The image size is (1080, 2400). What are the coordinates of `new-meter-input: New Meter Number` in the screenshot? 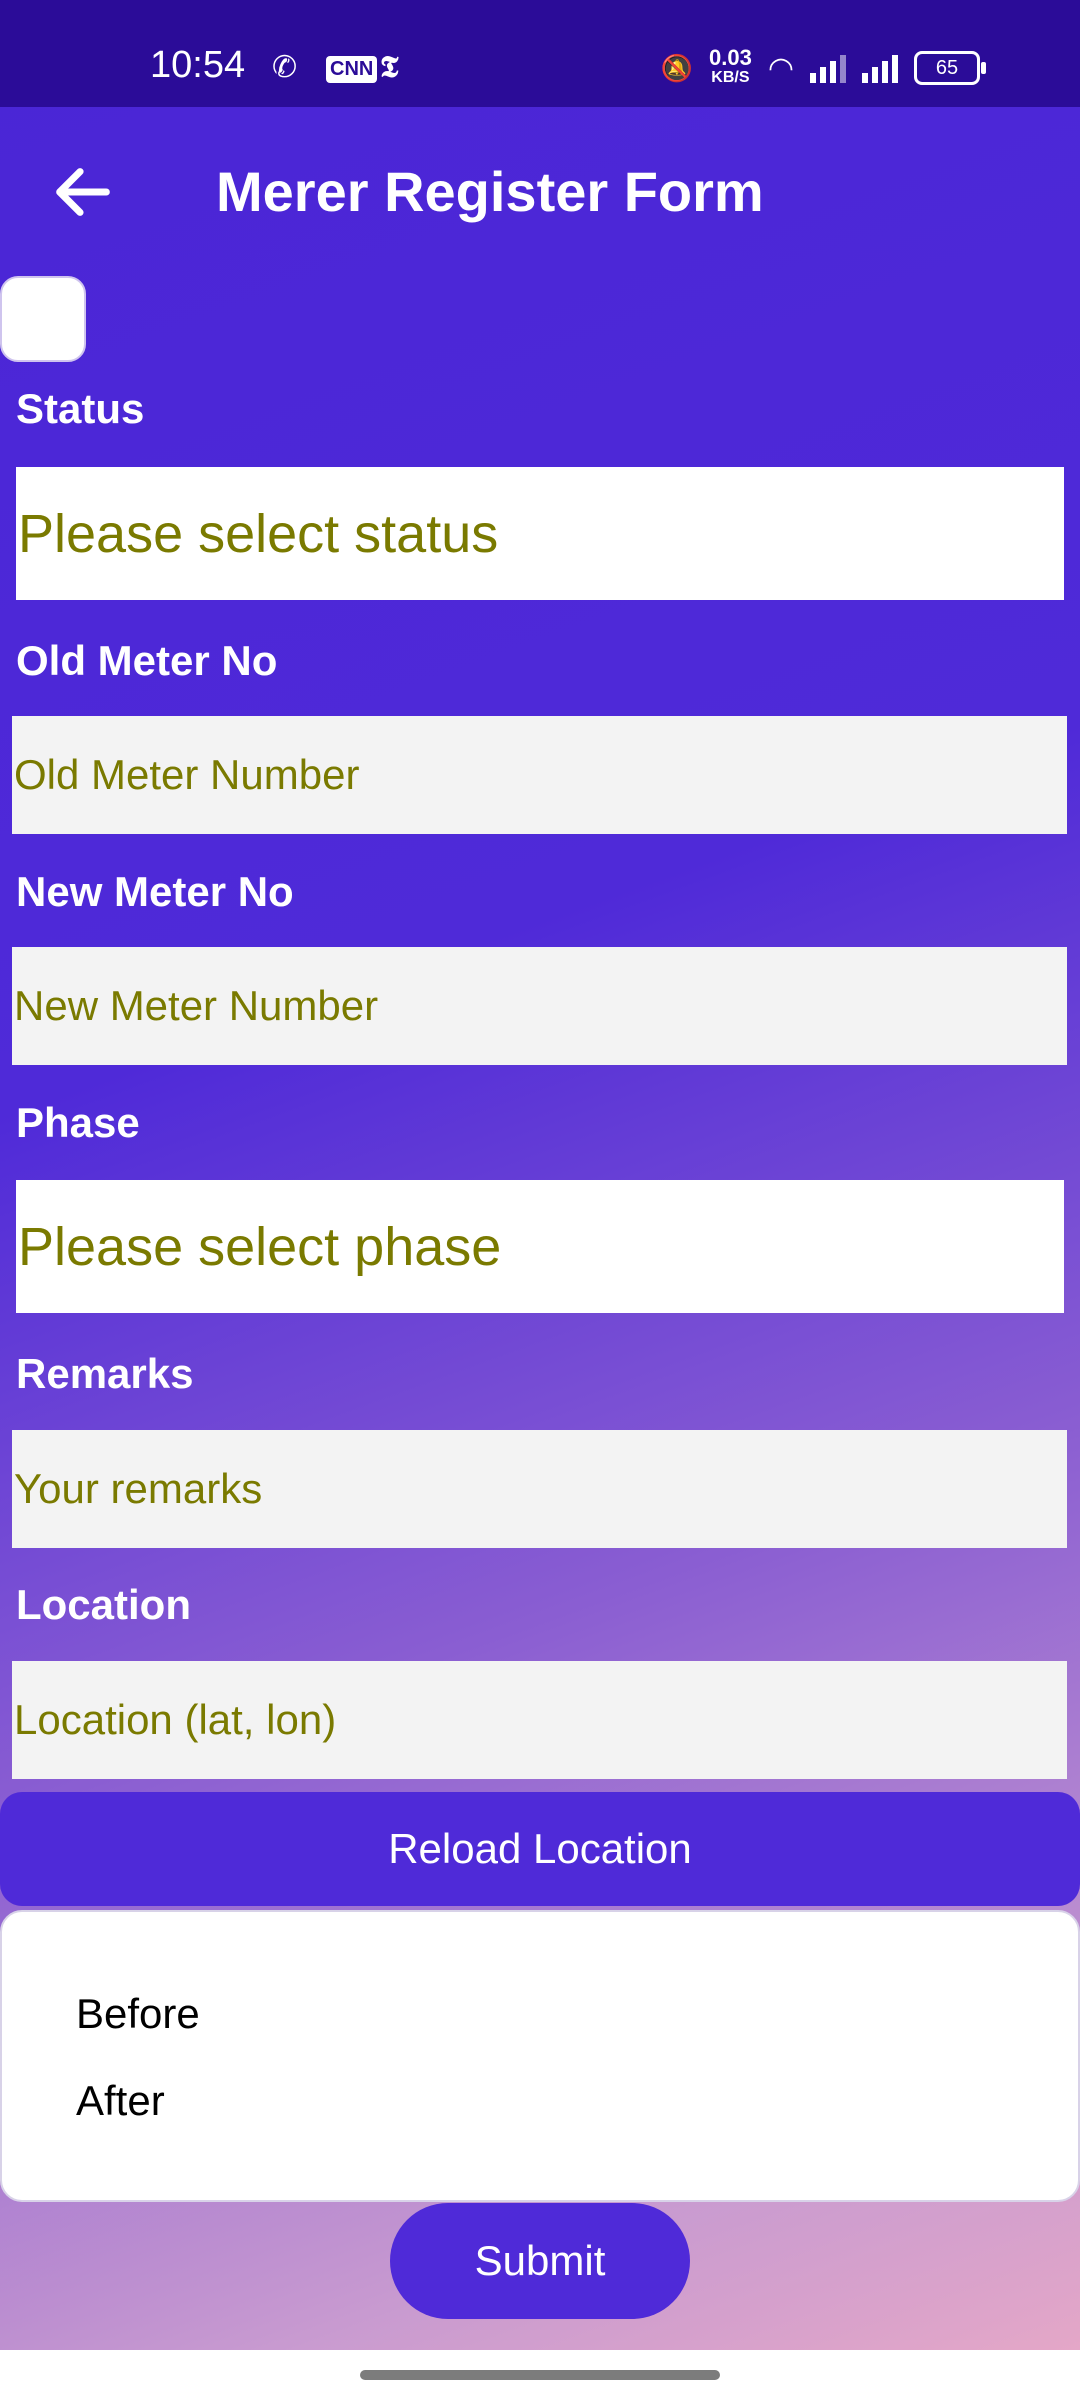 It's located at (539, 1006).